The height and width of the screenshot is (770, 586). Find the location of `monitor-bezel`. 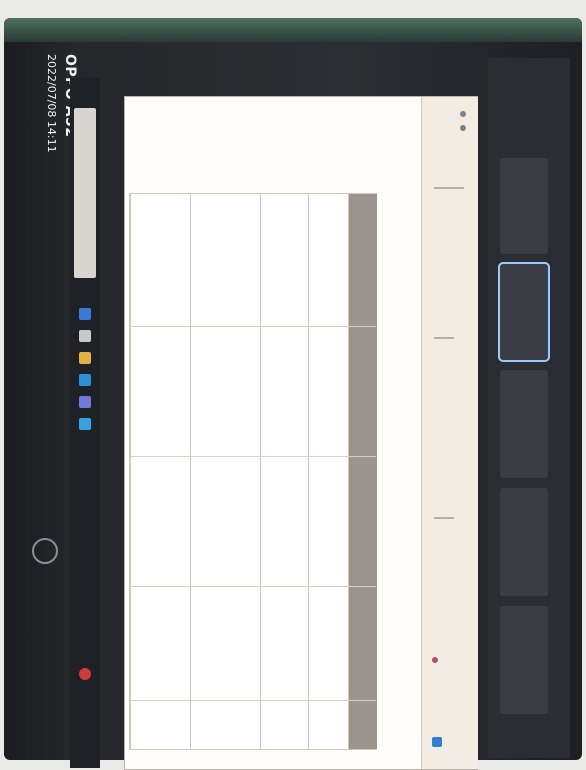

monitor-bezel is located at coordinates (293, 30).